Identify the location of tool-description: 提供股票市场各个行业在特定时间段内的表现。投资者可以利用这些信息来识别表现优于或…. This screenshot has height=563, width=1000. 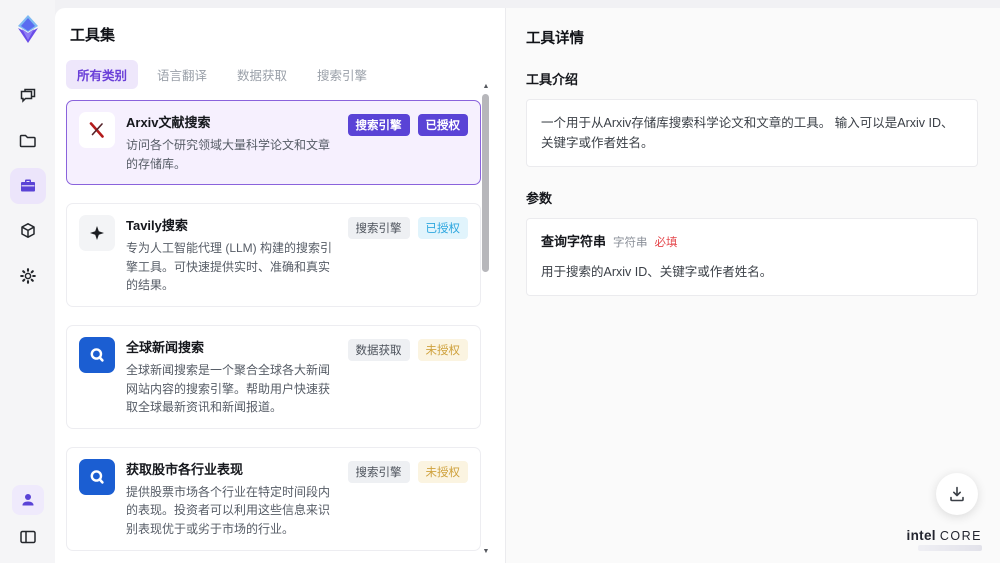
(228, 510).